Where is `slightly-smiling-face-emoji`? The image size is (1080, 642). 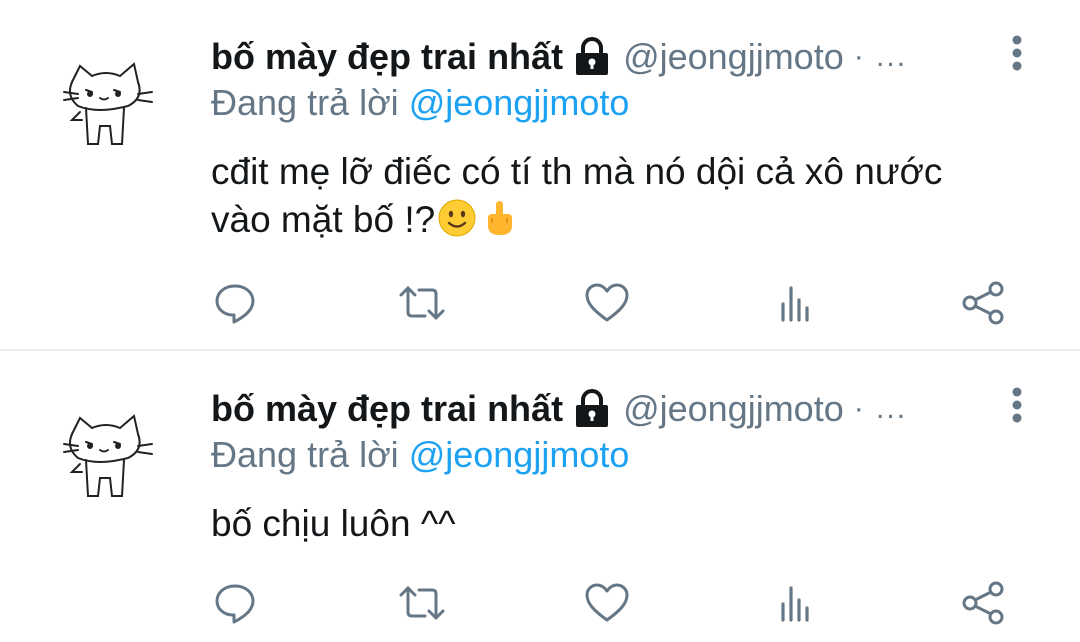 slightly-smiling-face-emoji is located at coordinates (457, 218).